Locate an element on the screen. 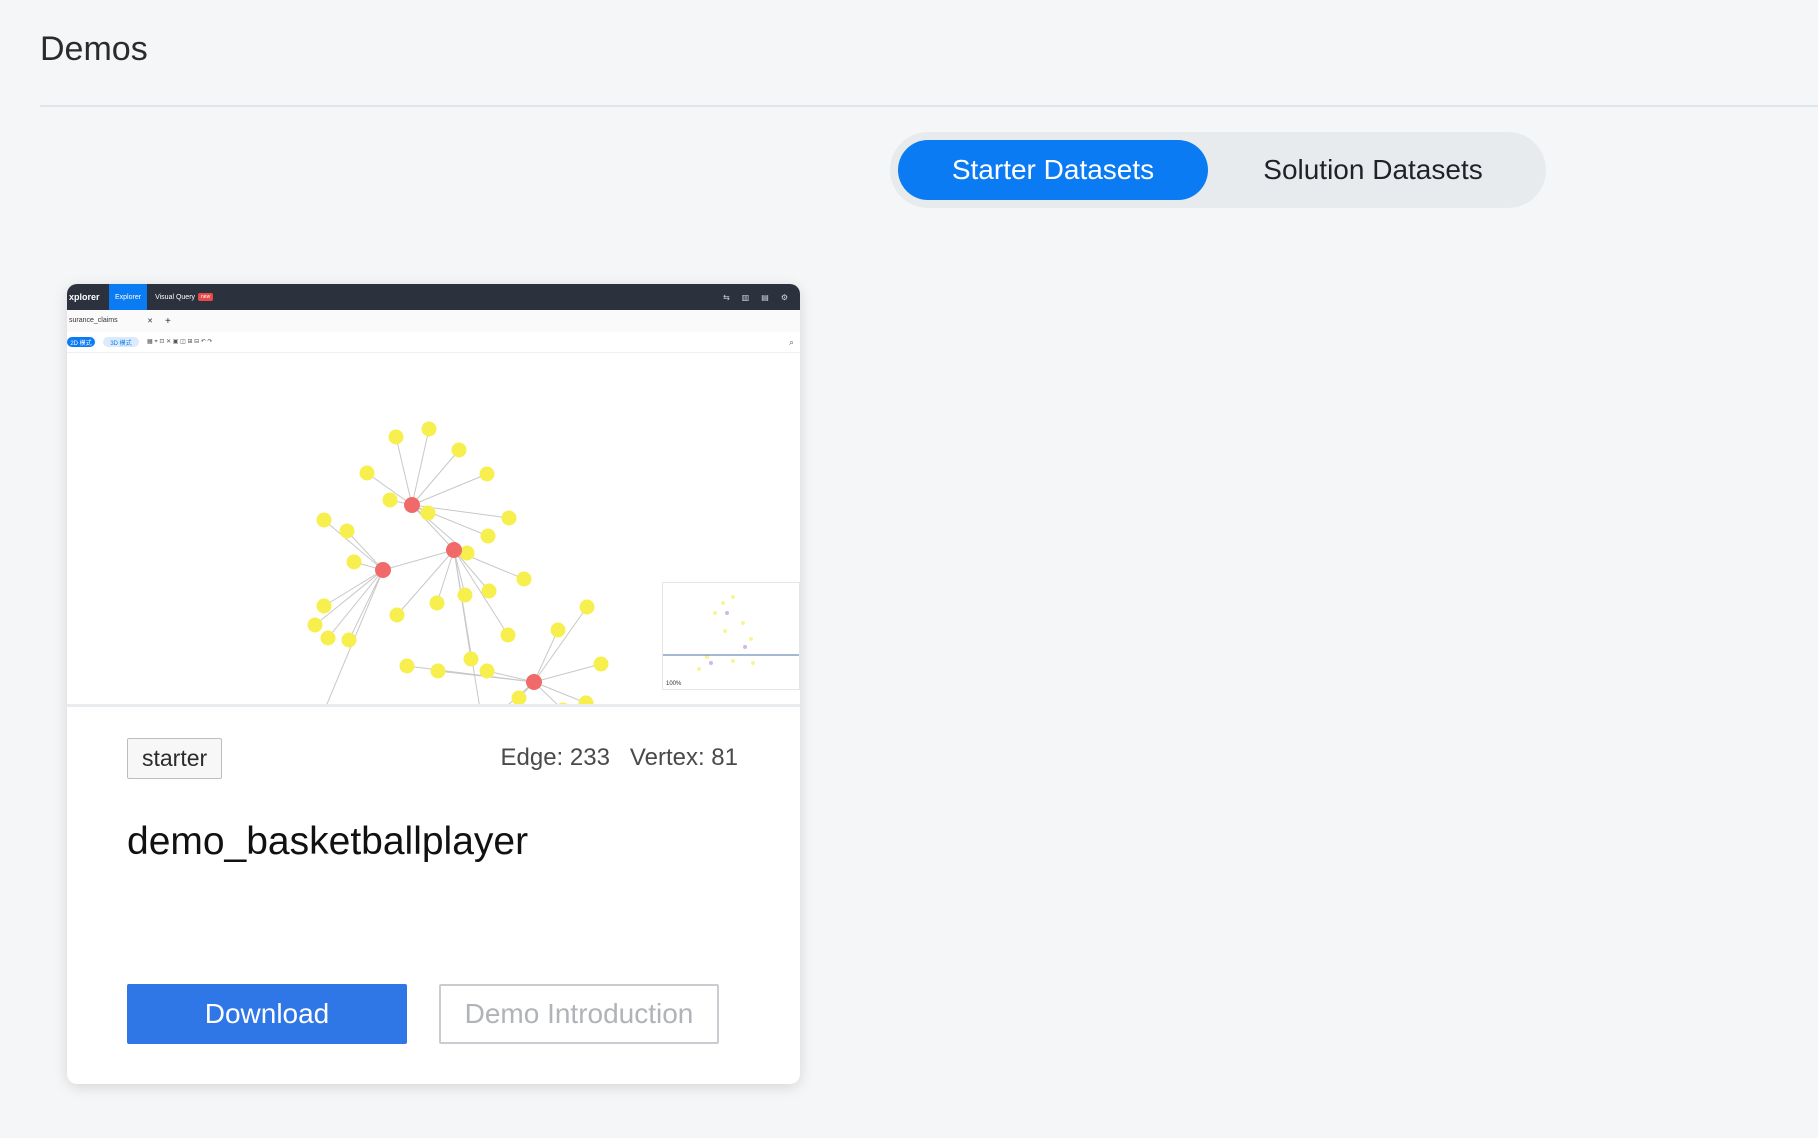 The height and width of the screenshot is (1138, 1818). thumbnail-file-tab-label: surance_claims is located at coordinates (93, 320).